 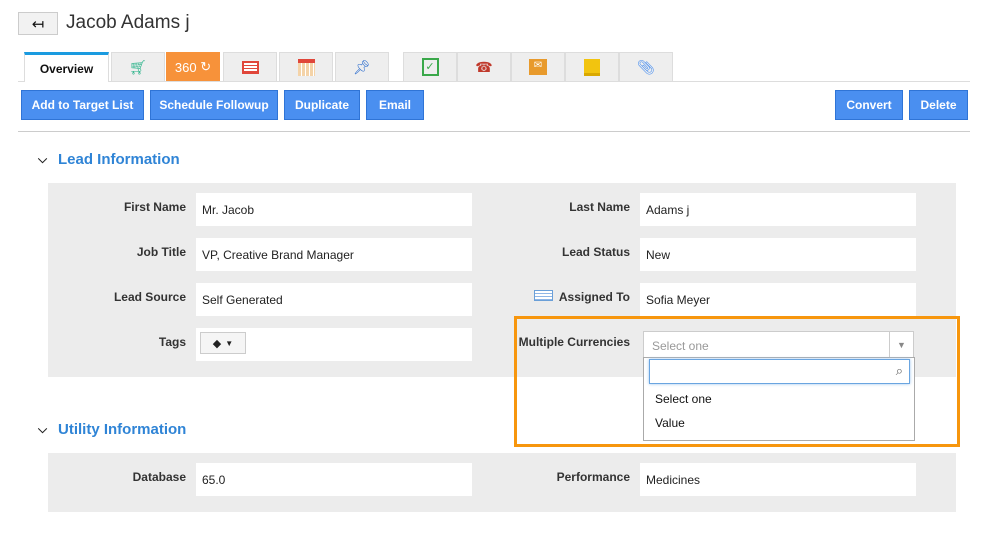 I want to click on lead-source-label: Lead Source, so click(x=149, y=297).